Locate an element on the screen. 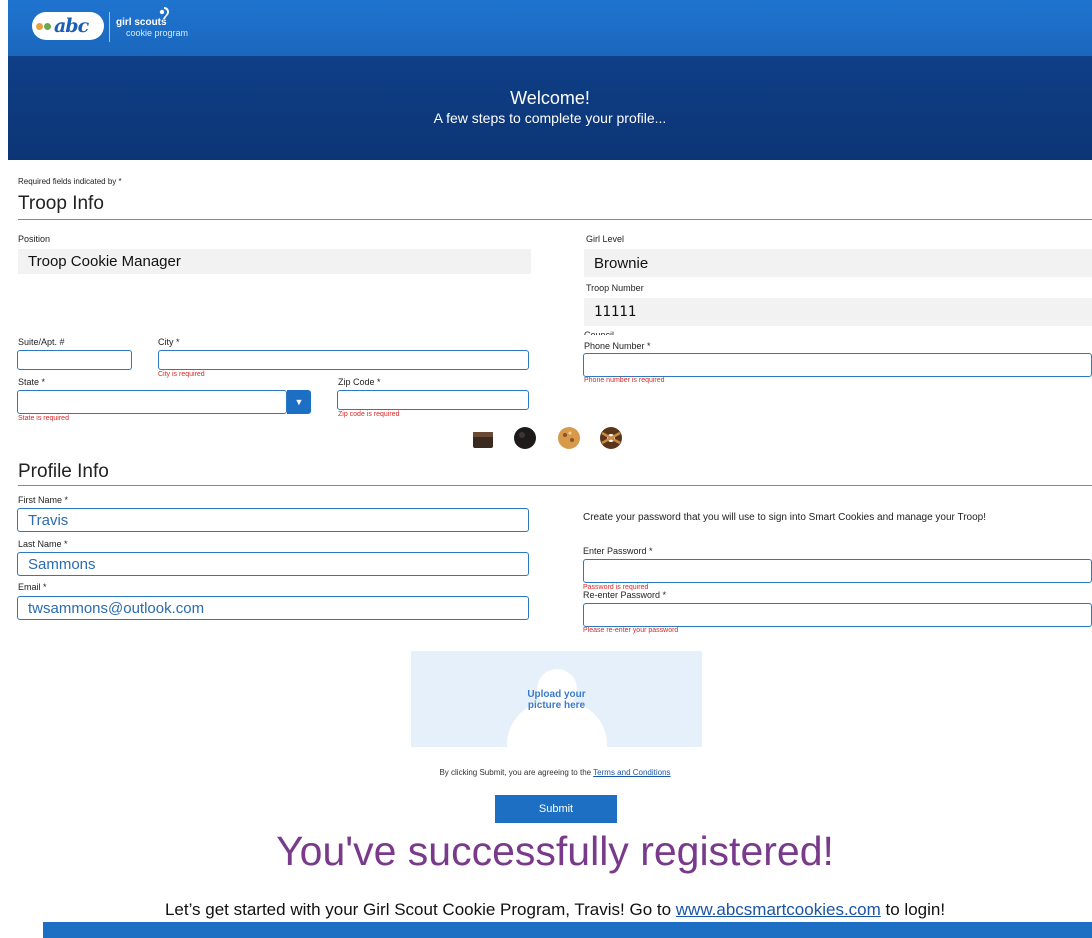 Image resolution: width=1092 pixels, height=938 pixels. position-field: Troop Cookie Manager is located at coordinates (274, 261).